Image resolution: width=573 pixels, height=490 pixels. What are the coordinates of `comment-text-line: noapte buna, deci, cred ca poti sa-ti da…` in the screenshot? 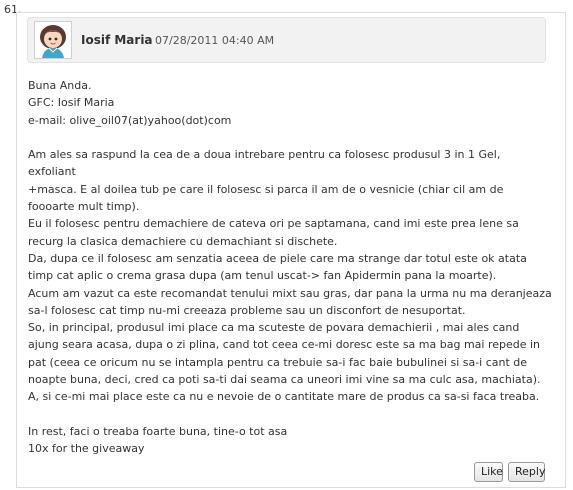 It's located at (284, 380).